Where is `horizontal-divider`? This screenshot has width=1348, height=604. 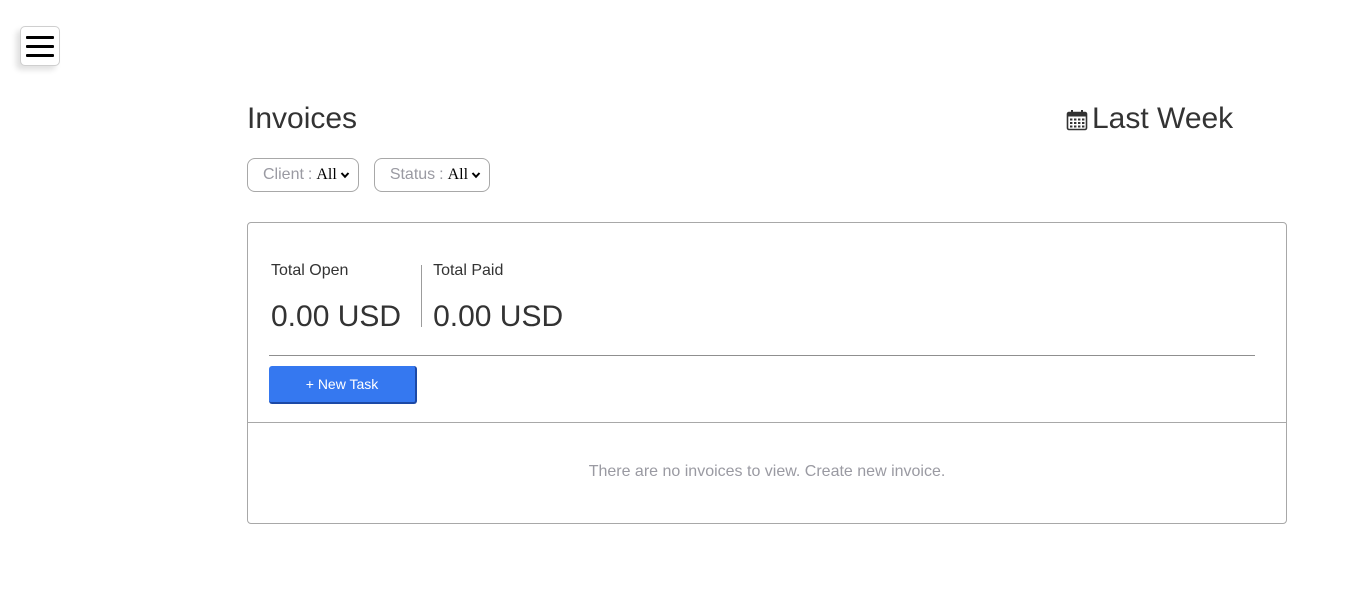
horizontal-divider is located at coordinates (762, 355).